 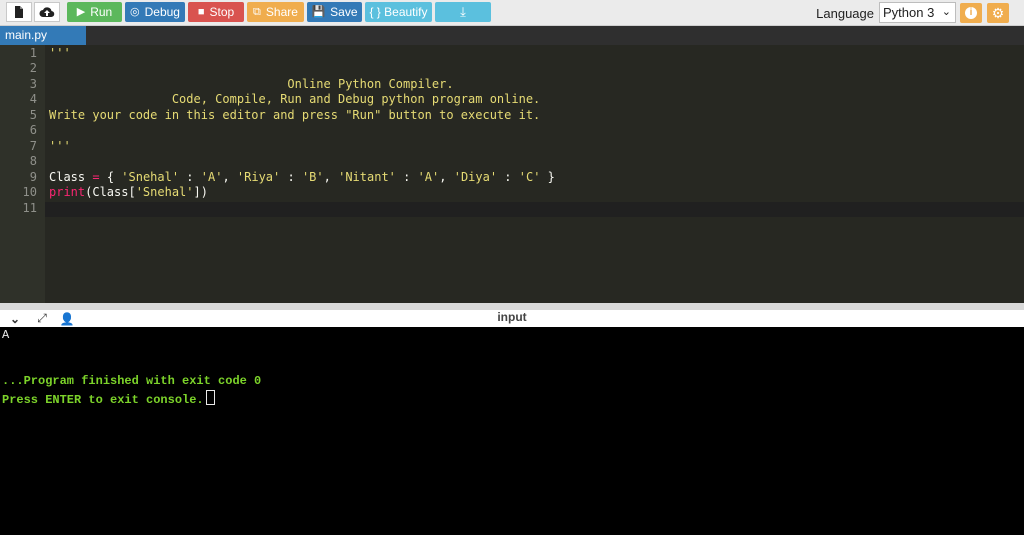 I want to click on token: {, so click(x=110, y=177).